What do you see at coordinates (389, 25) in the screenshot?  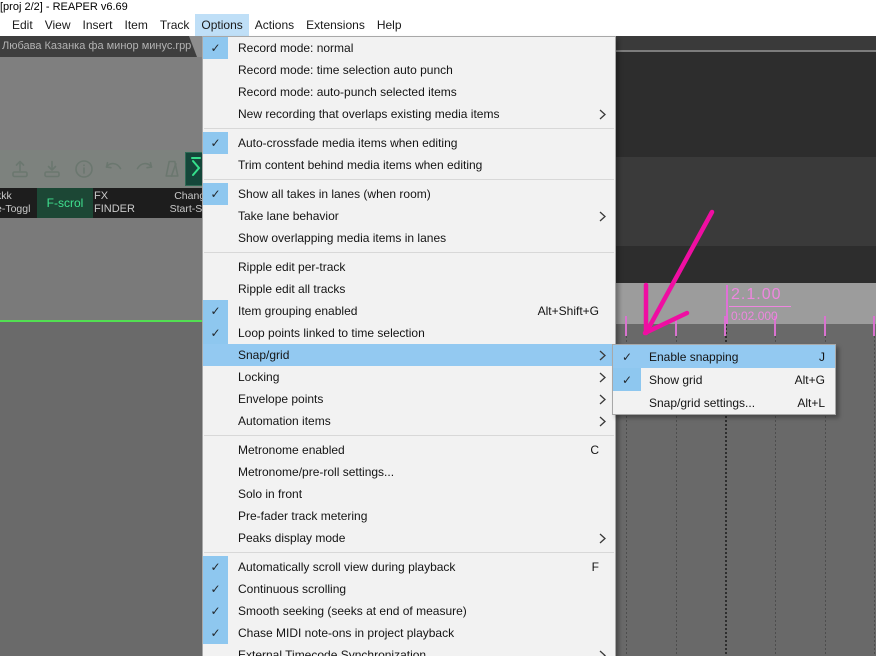 I see `menubar-item-help: Help` at bounding box center [389, 25].